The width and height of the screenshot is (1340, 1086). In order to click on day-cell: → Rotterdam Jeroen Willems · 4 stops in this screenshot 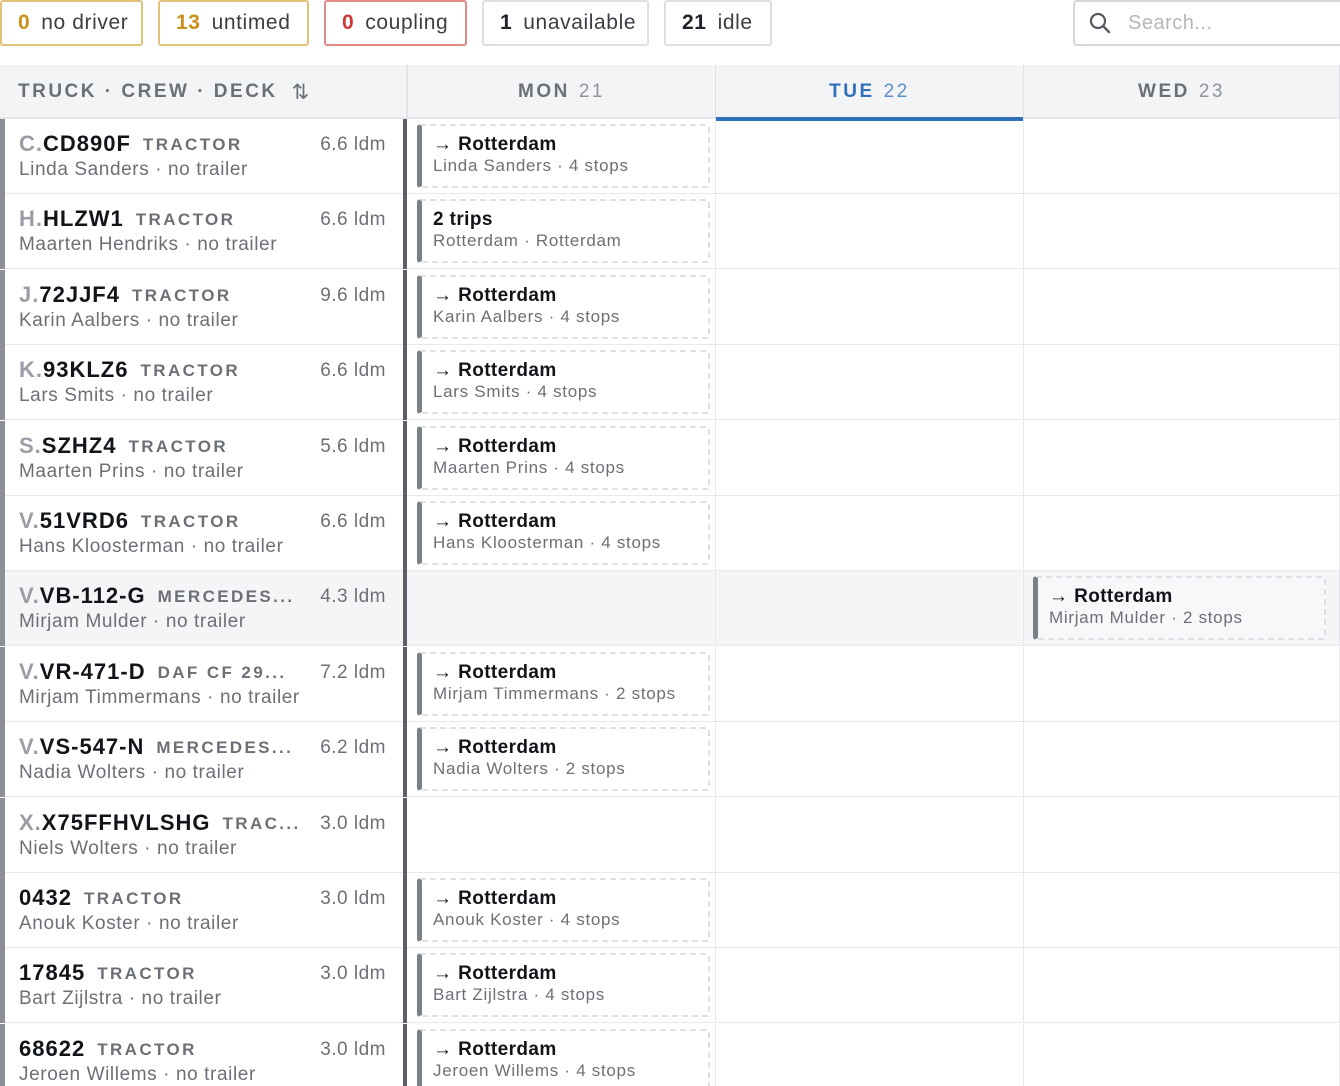, I will do `click(562, 1054)`.